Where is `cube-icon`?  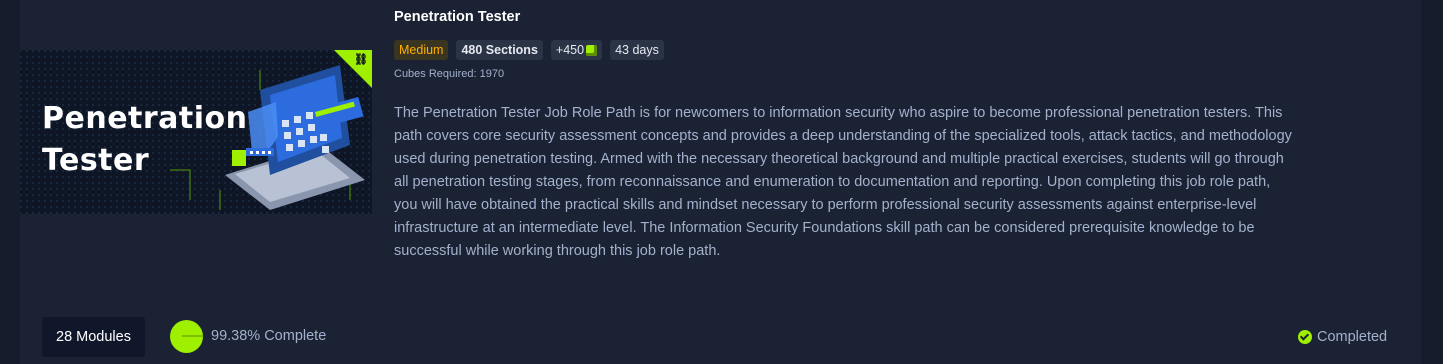 cube-icon is located at coordinates (592, 50).